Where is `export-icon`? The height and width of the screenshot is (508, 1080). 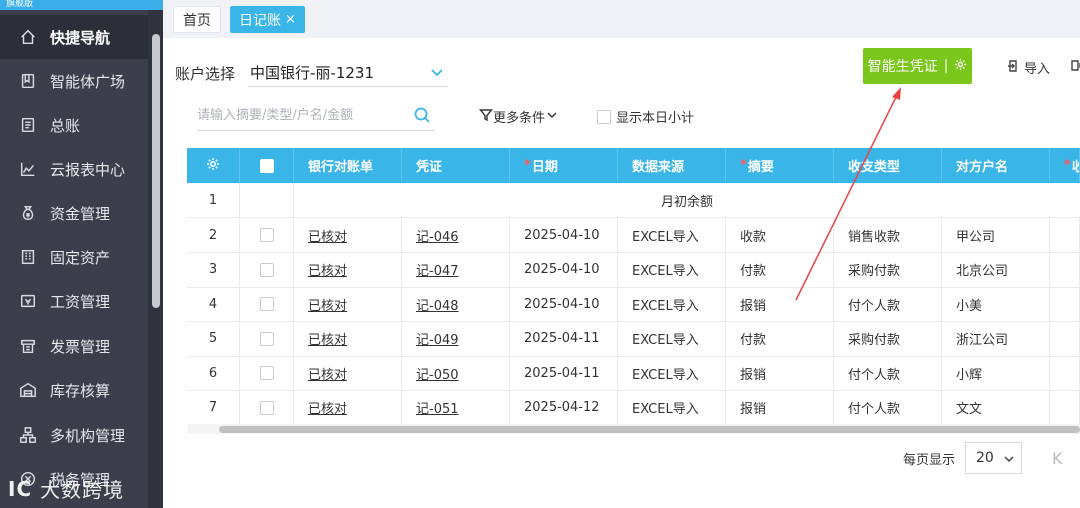
export-icon is located at coordinates (1075, 65).